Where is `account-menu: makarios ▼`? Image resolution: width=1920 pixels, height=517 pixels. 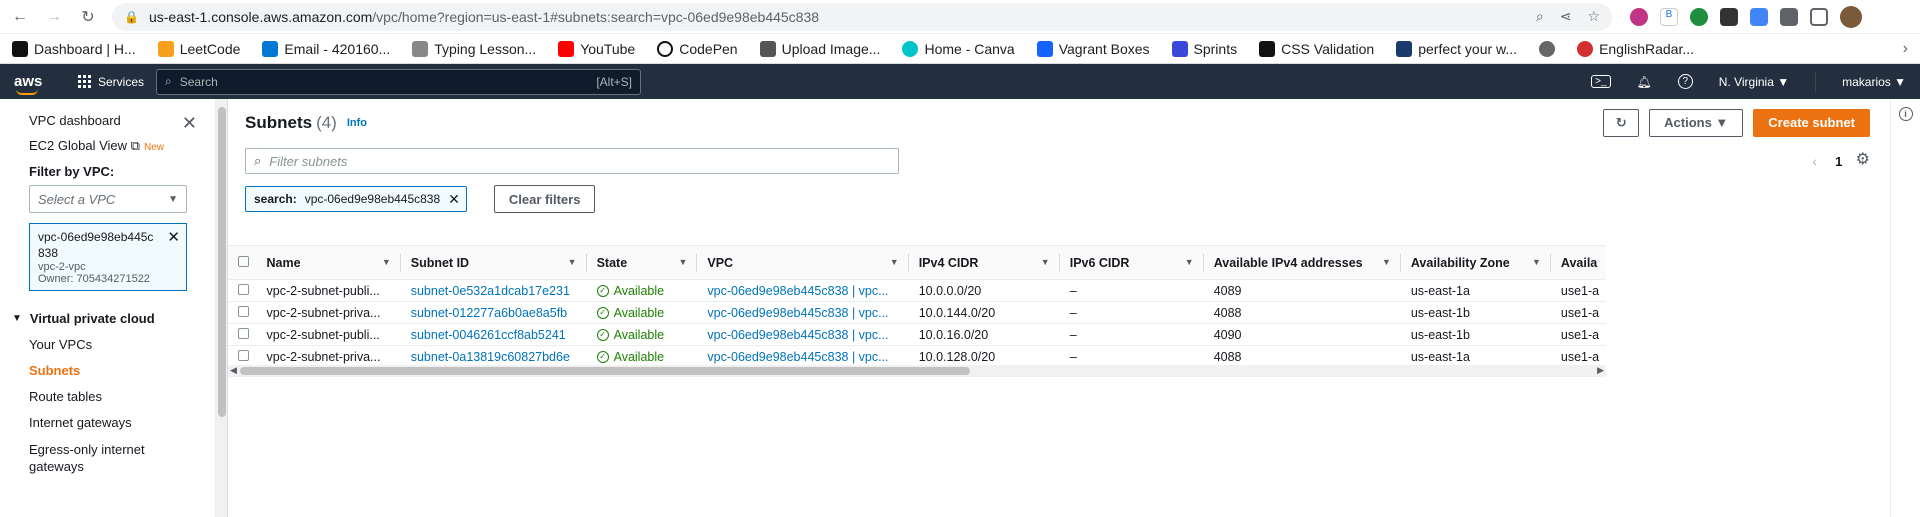 account-menu: makarios ▼ is located at coordinates (1874, 82).